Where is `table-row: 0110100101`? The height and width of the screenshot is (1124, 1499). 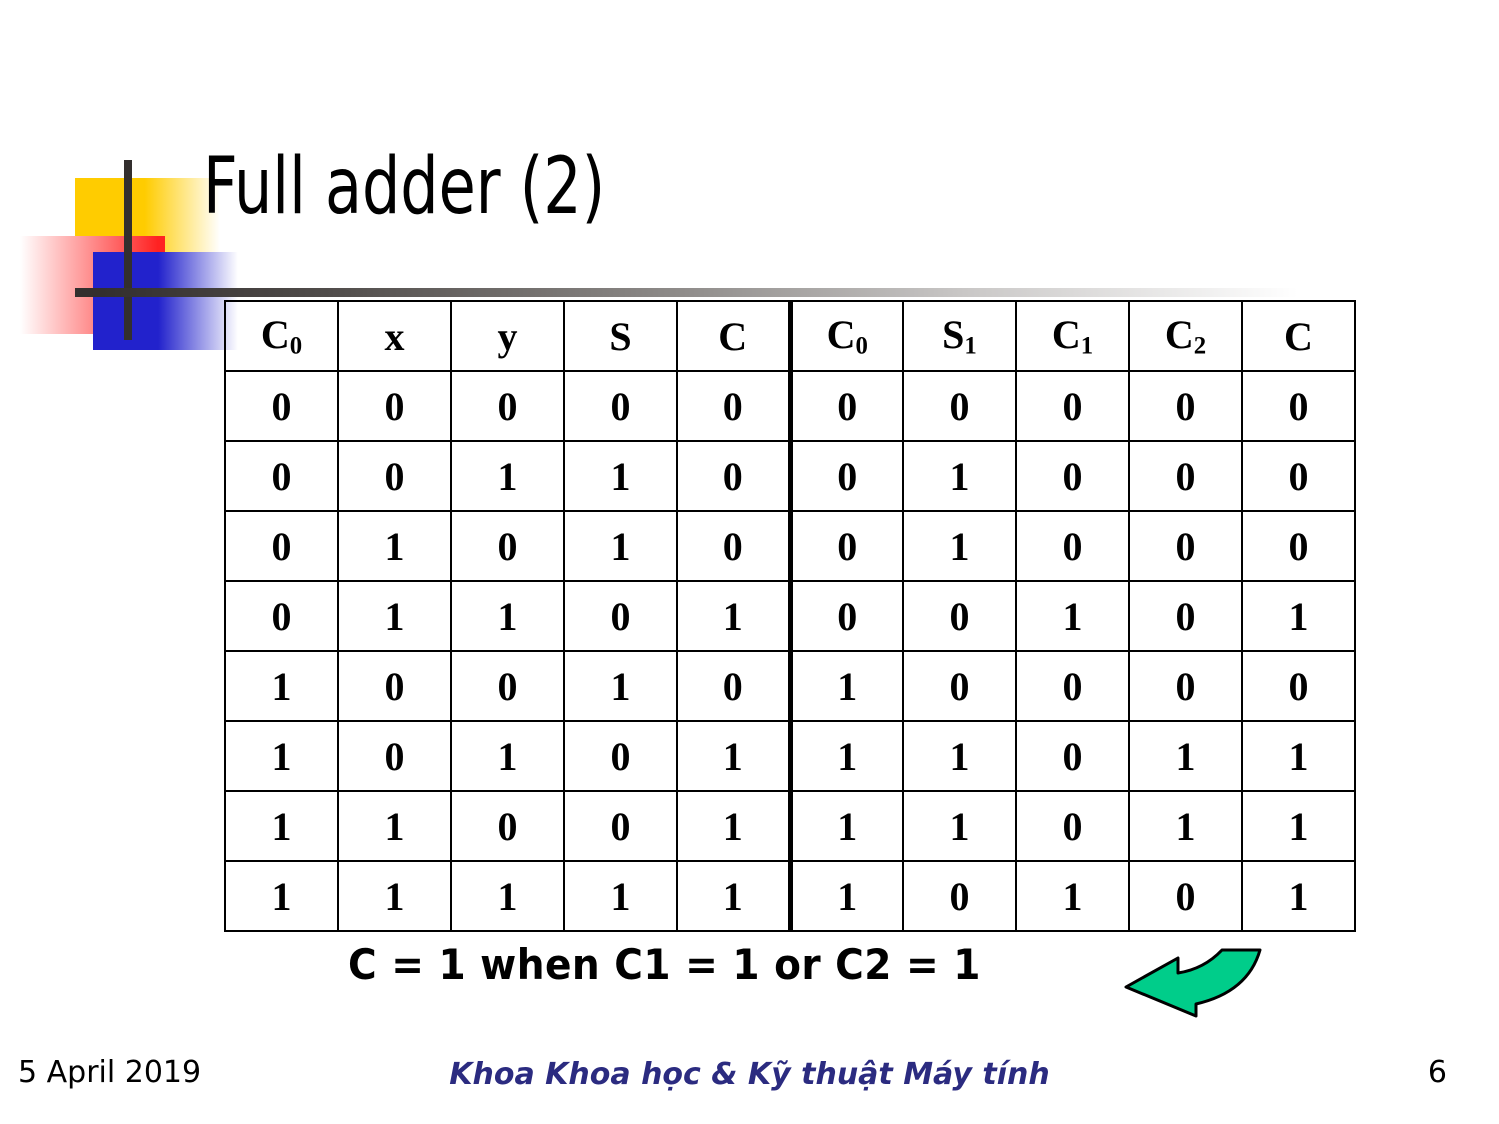 table-row: 0110100101 is located at coordinates (790, 616).